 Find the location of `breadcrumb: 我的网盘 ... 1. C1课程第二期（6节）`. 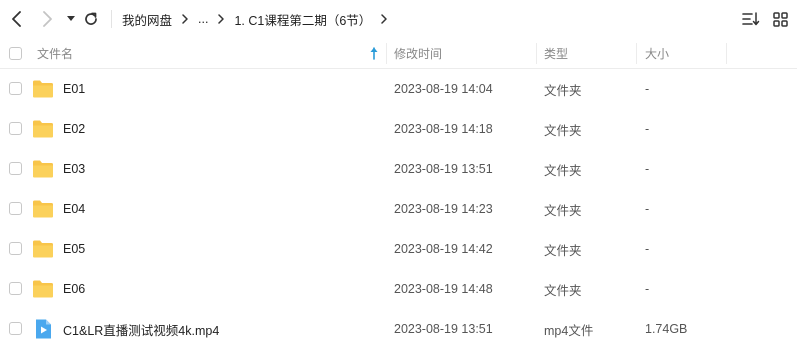

breadcrumb: 我的网盘 ... 1. C1课程第二期（6节） is located at coordinates (259, 19).